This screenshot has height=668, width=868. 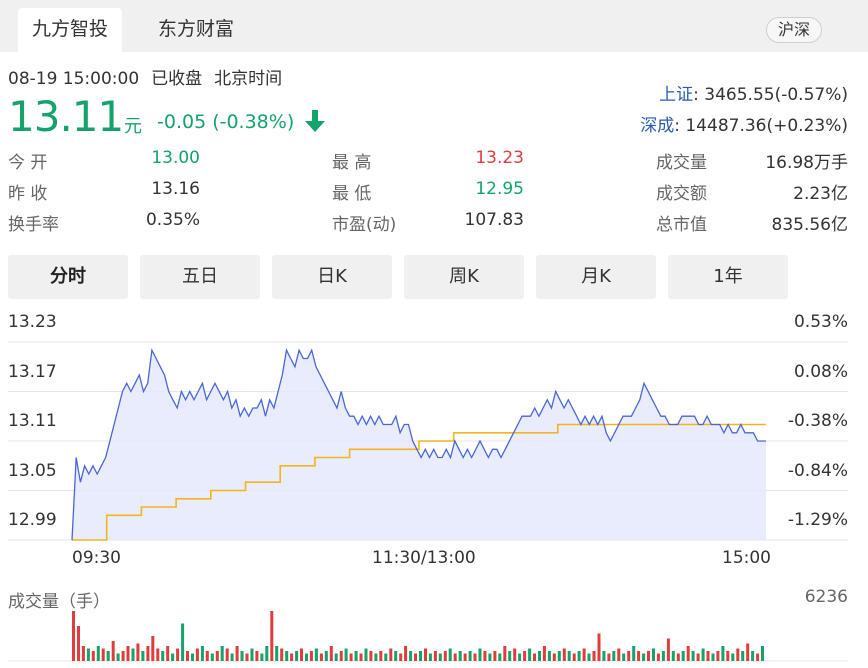 I want to click on period-tab-weekly-k: 周K, so click(x=464, y=277).